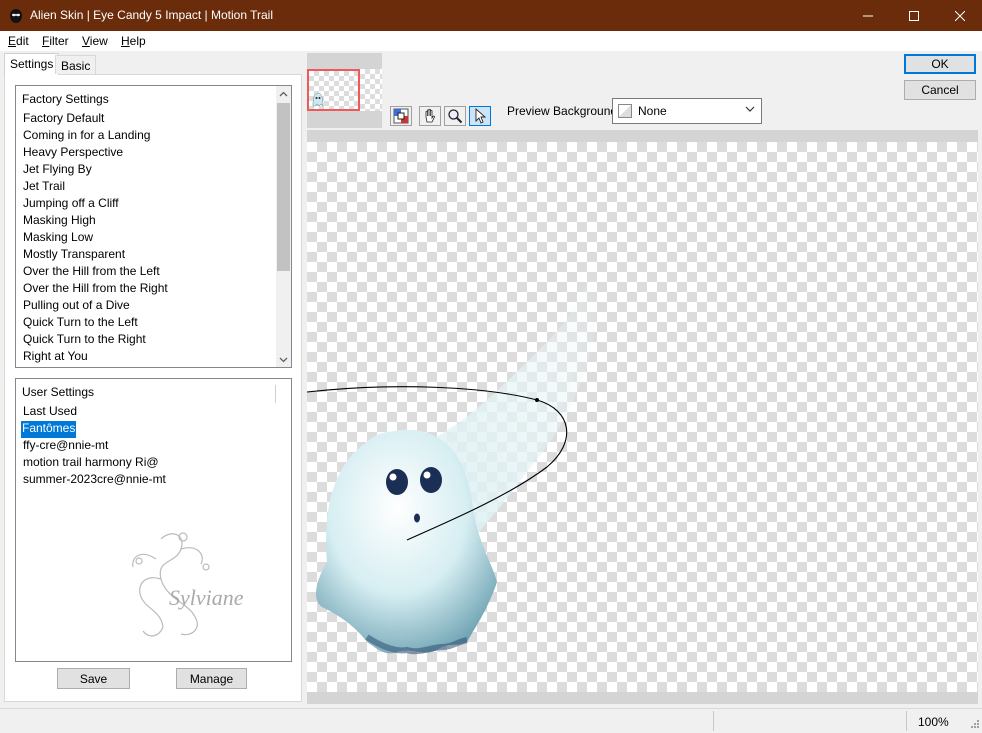 The image size is (982, 733). I want to click on resize-grip-icon, so click(974, 725).